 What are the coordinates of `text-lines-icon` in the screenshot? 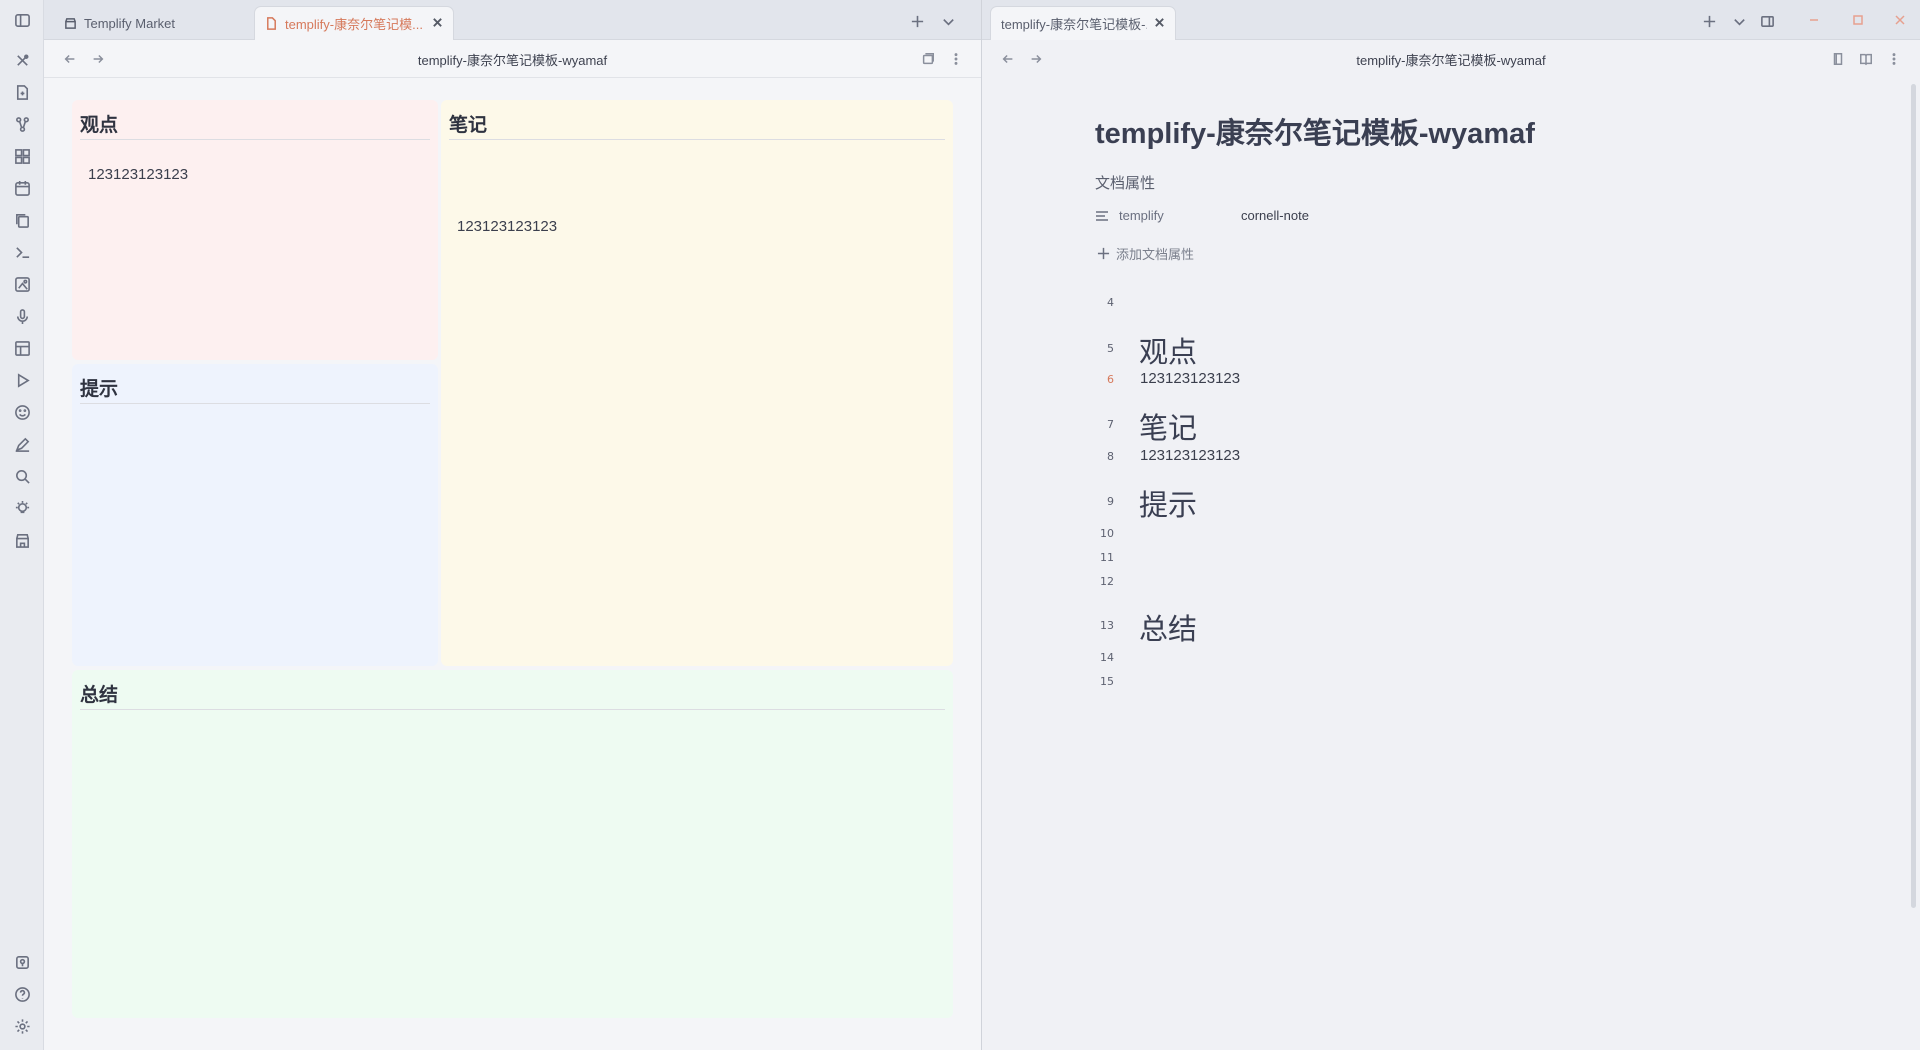 It's located at (1102, 216).